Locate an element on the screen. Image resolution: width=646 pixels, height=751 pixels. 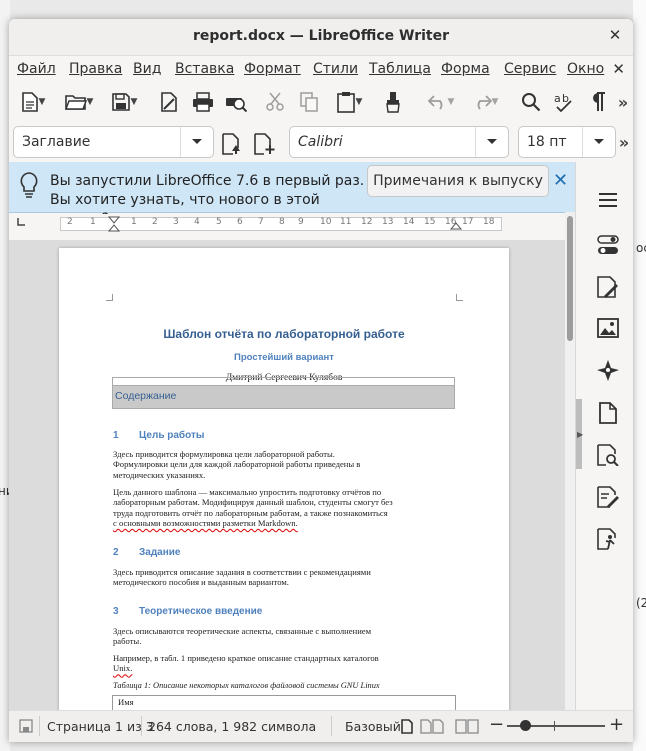
sidebar-manage-changes-button is located at coordinates (608, 497).